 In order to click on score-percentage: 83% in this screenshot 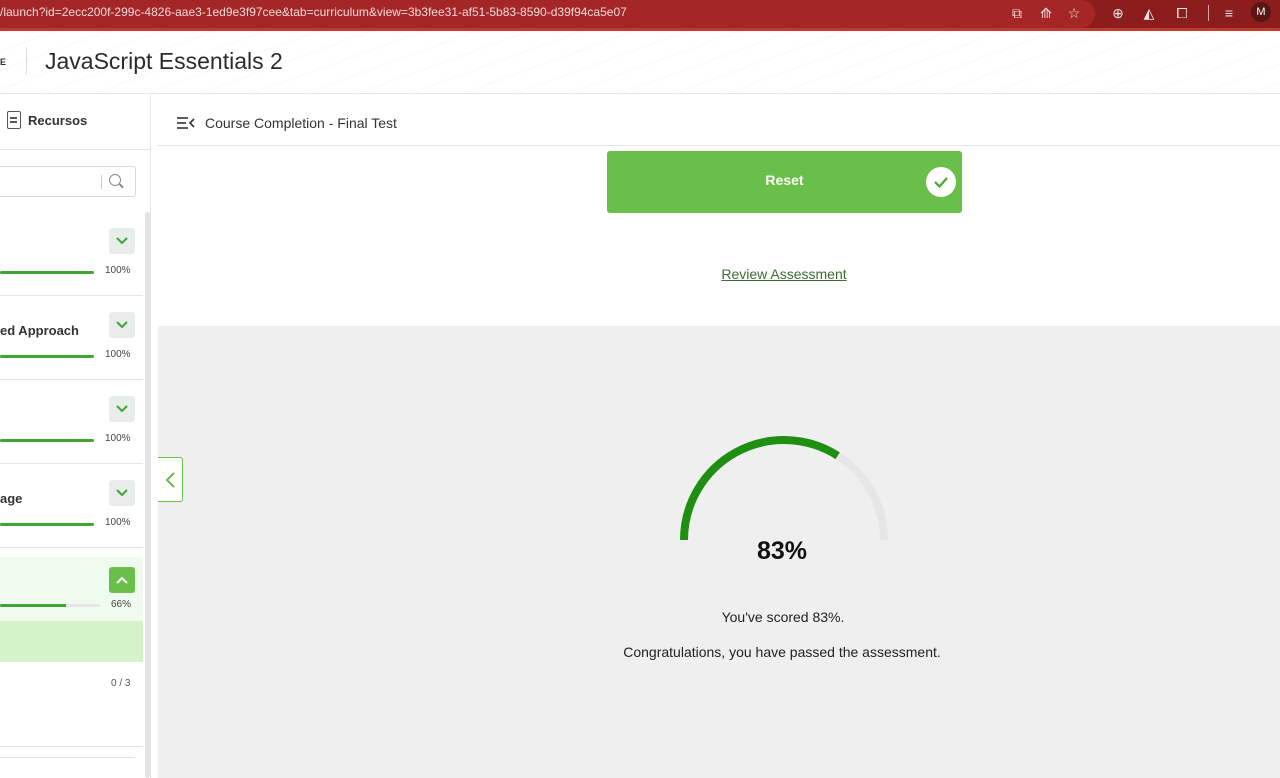, I will do `click(782, 551)`.